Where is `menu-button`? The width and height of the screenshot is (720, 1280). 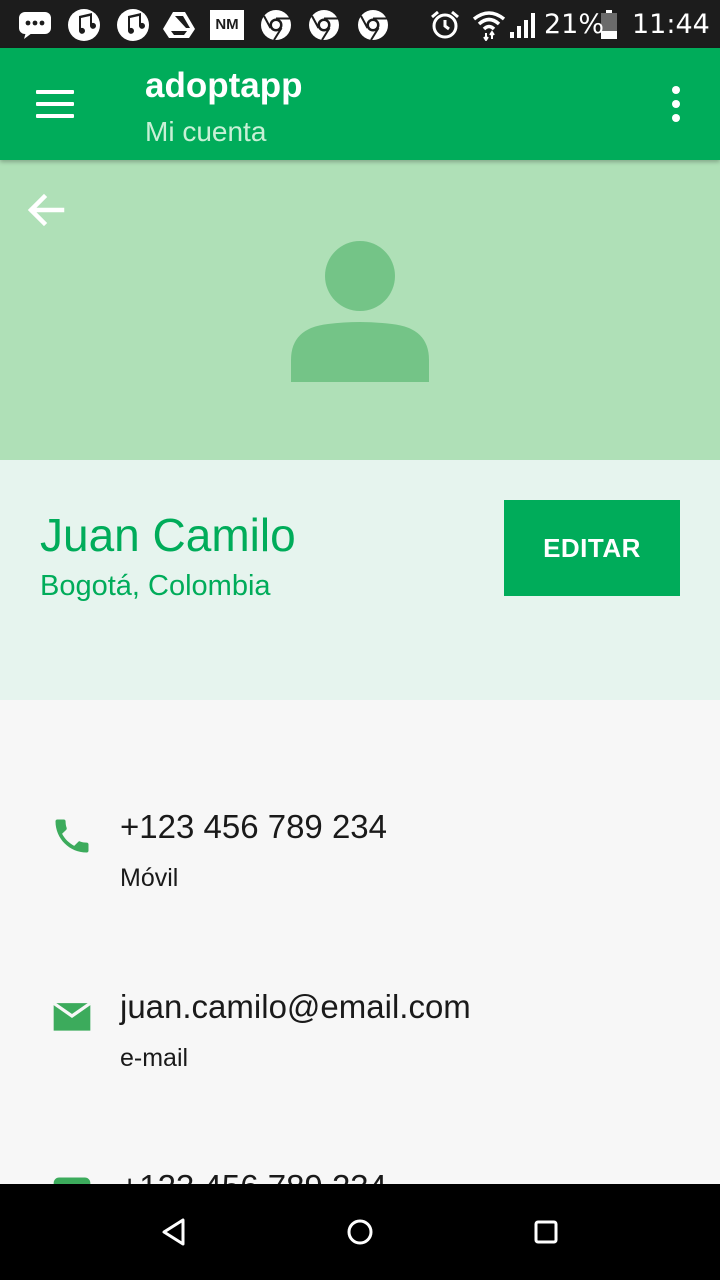 menu-button is located at coordinates (52, 104).